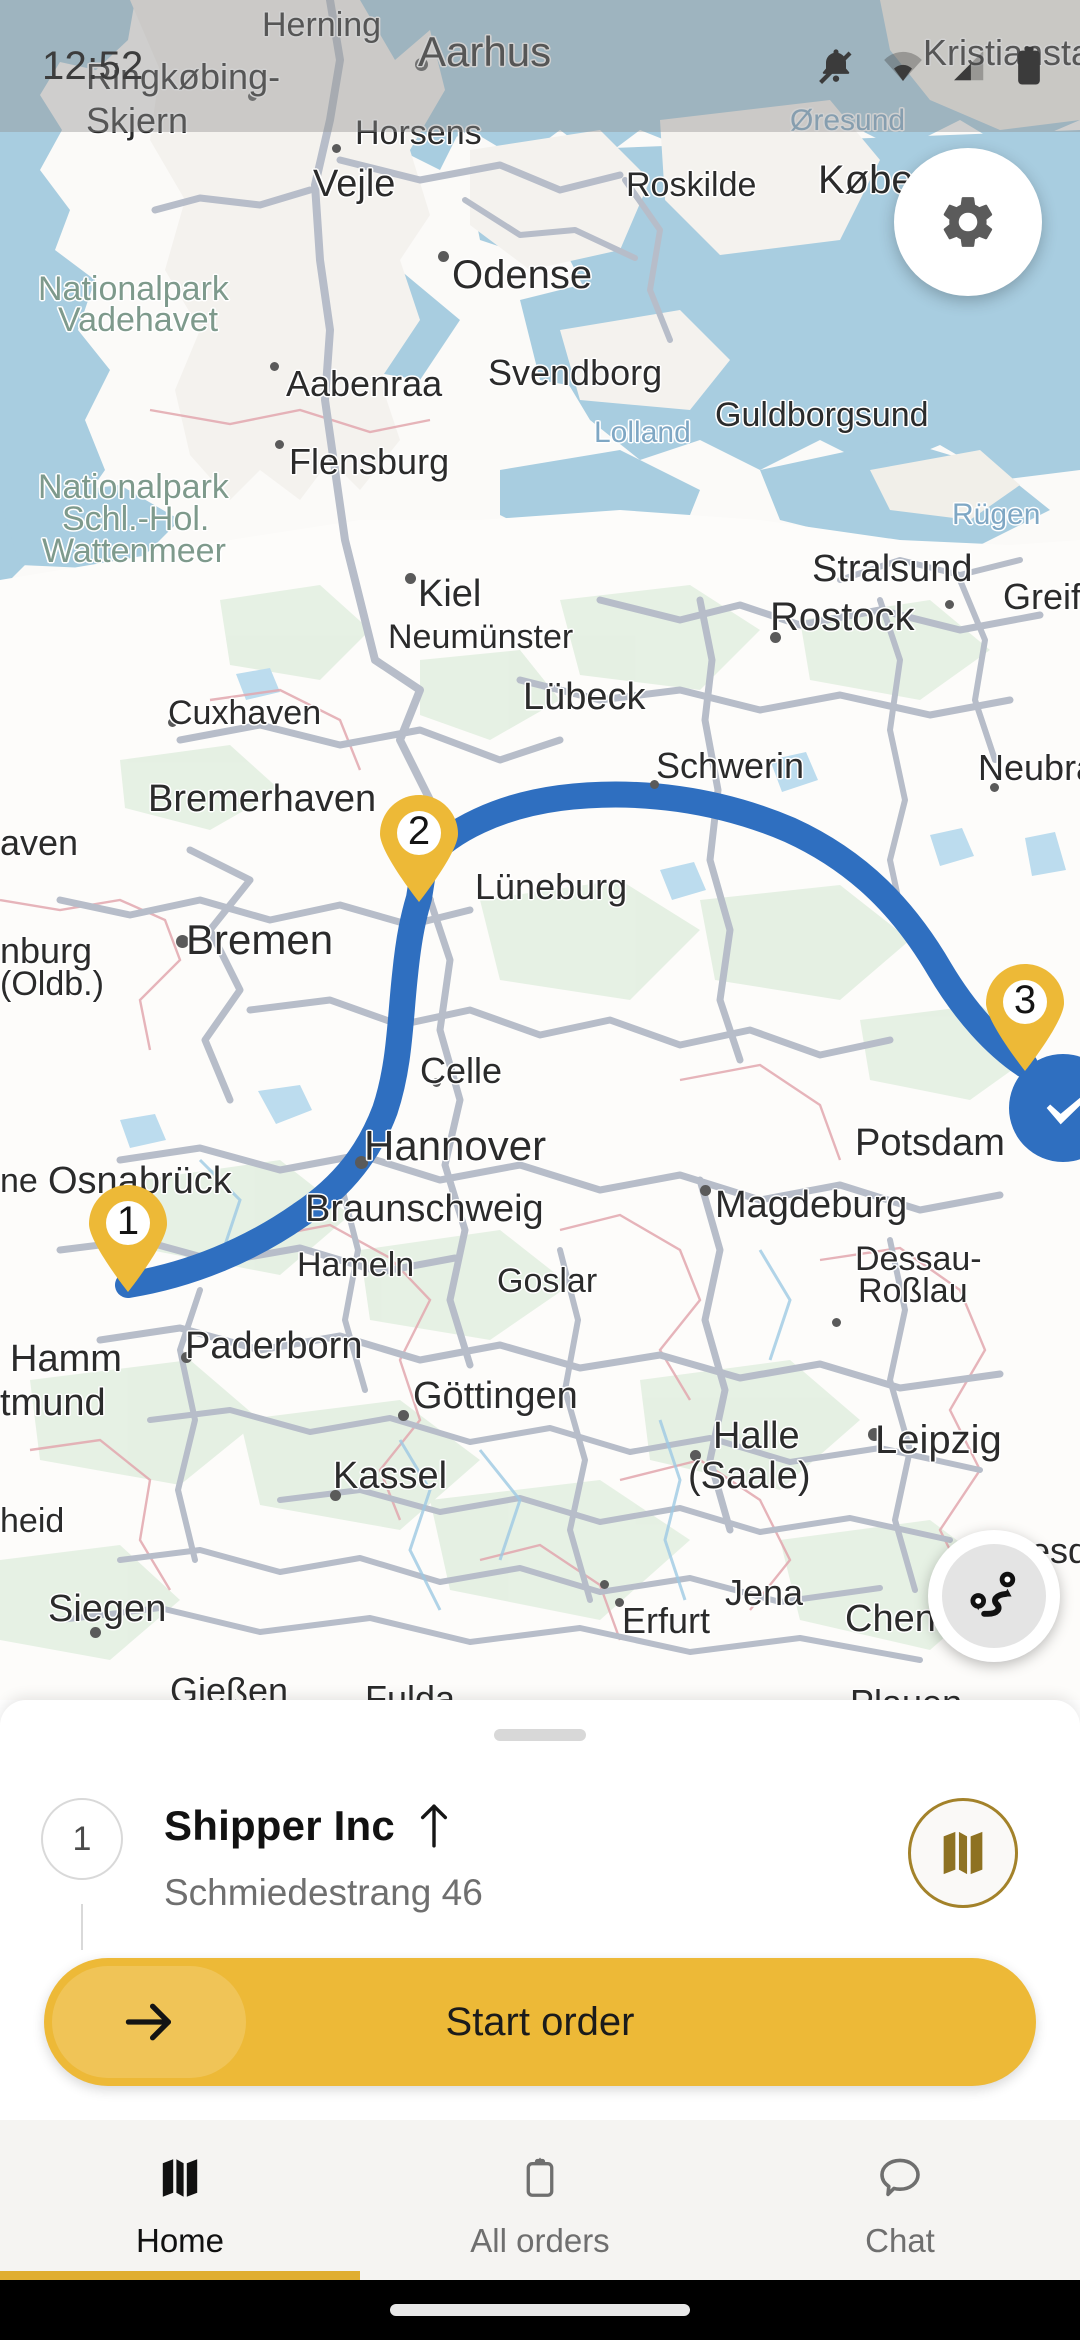 The image size is (1080, 2340). I want to click on map-marker-2: 2, so click(419, 849).